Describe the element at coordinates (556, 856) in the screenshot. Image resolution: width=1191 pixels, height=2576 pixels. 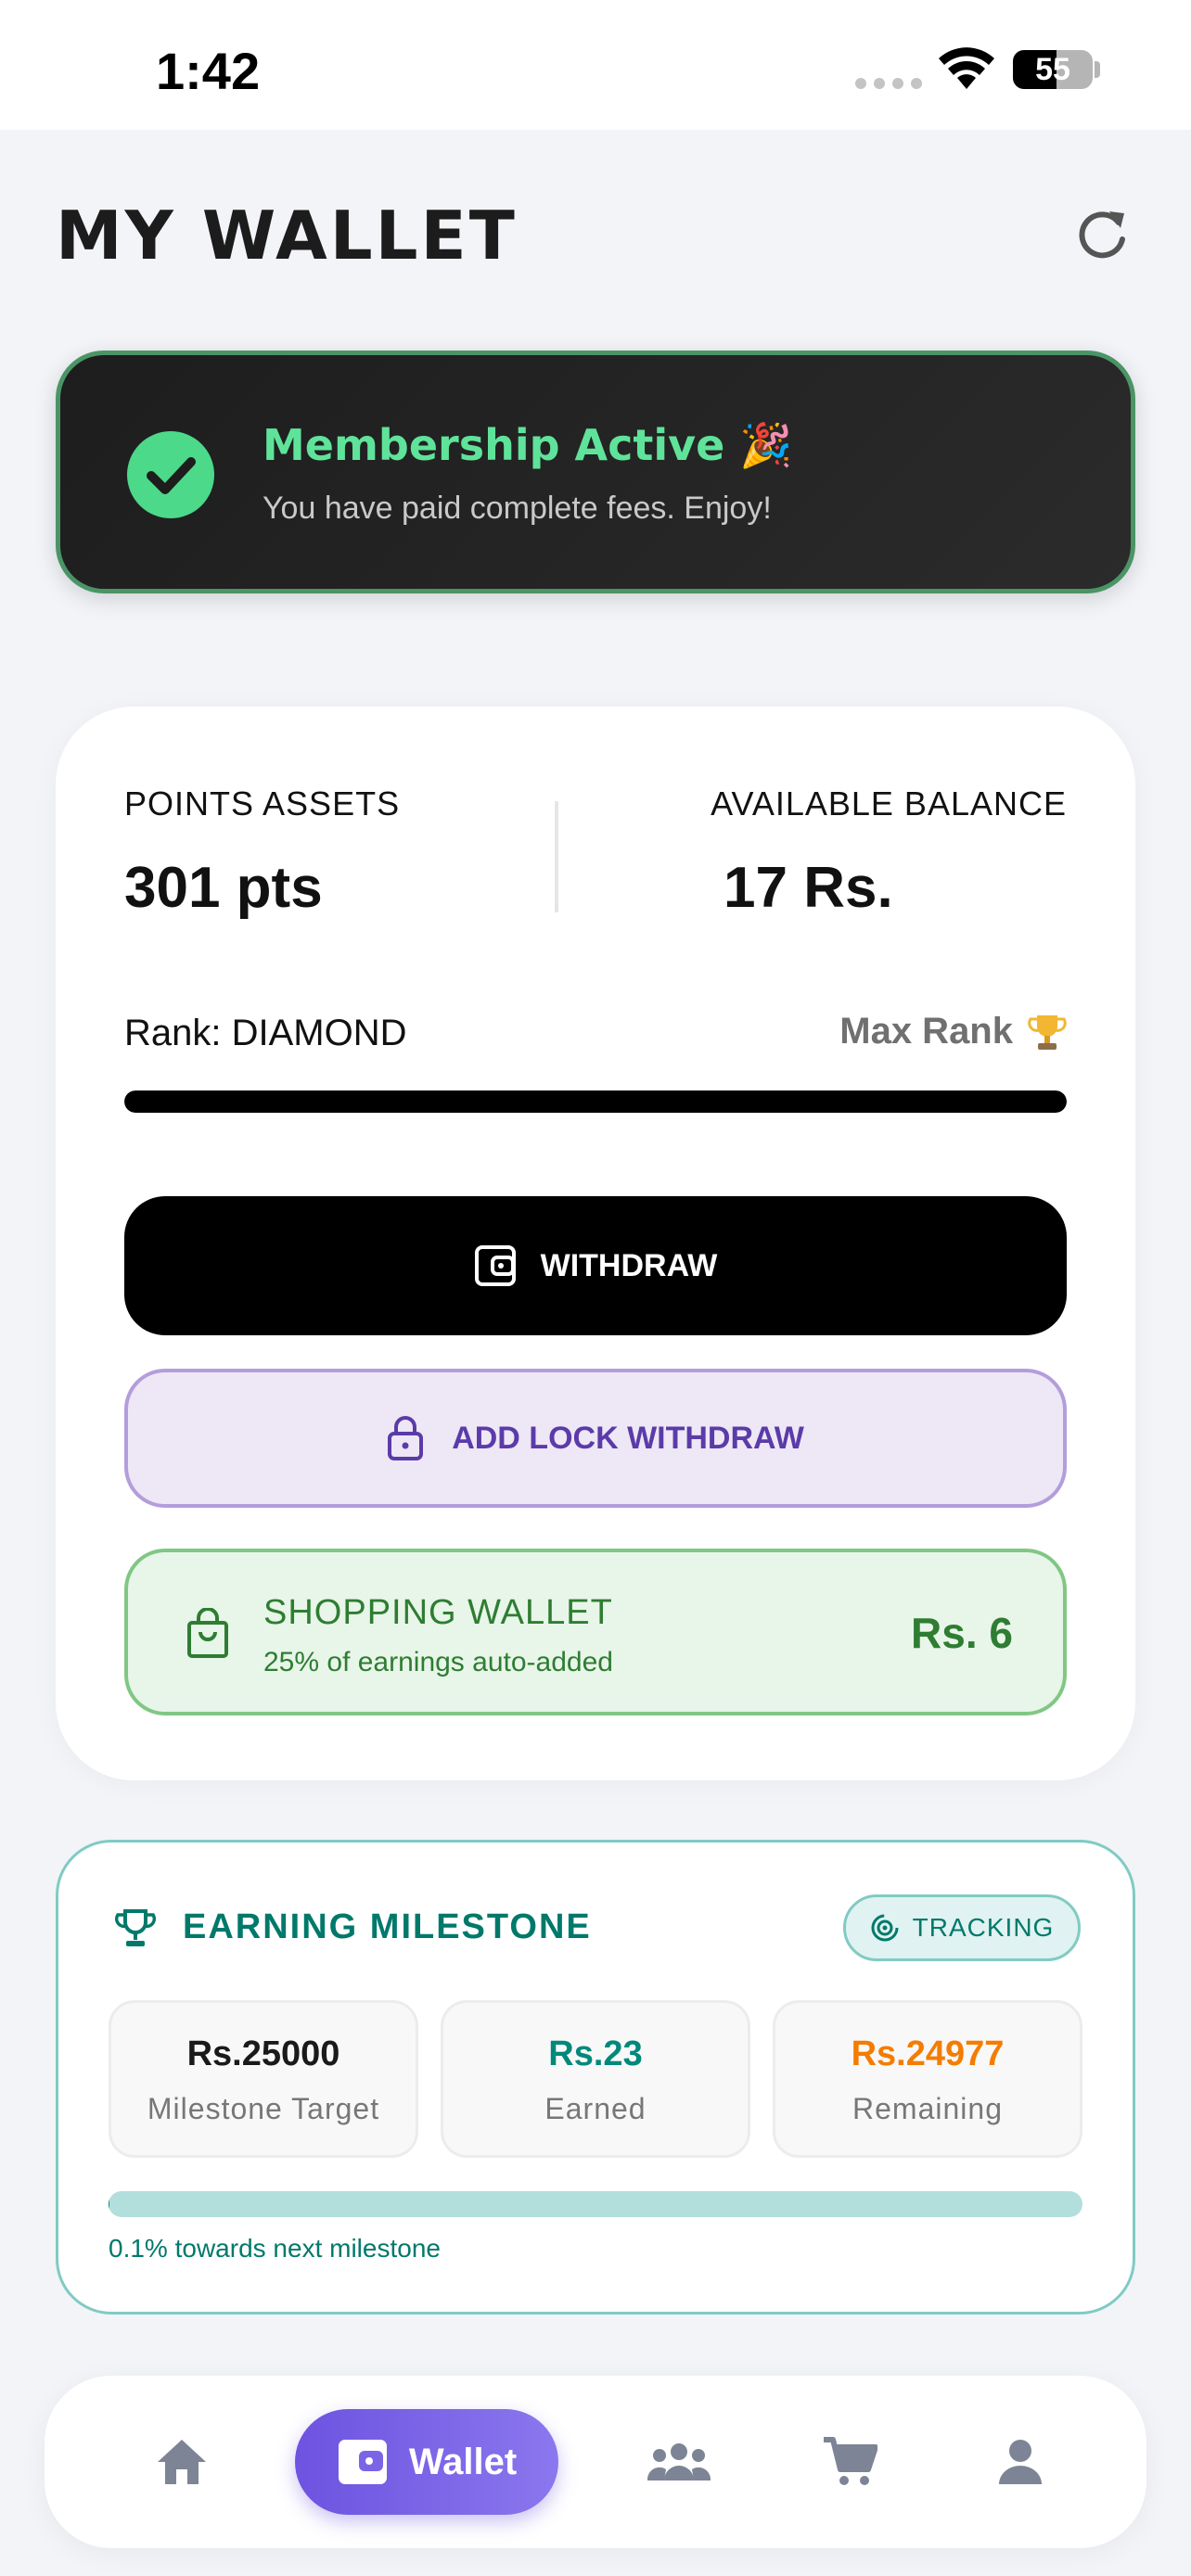
I see `stat-divider` at that location.